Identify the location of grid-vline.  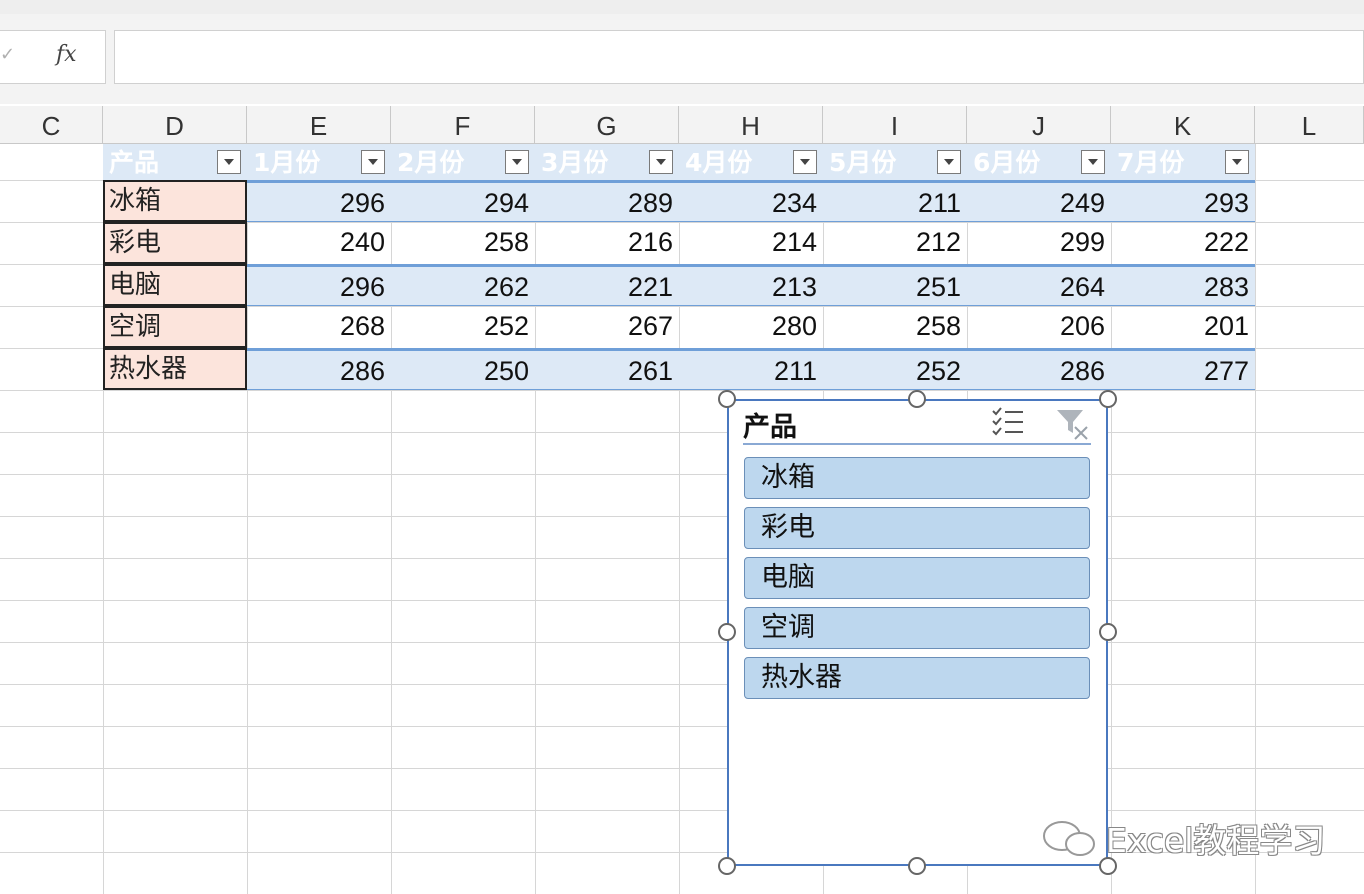
(1255, 519).